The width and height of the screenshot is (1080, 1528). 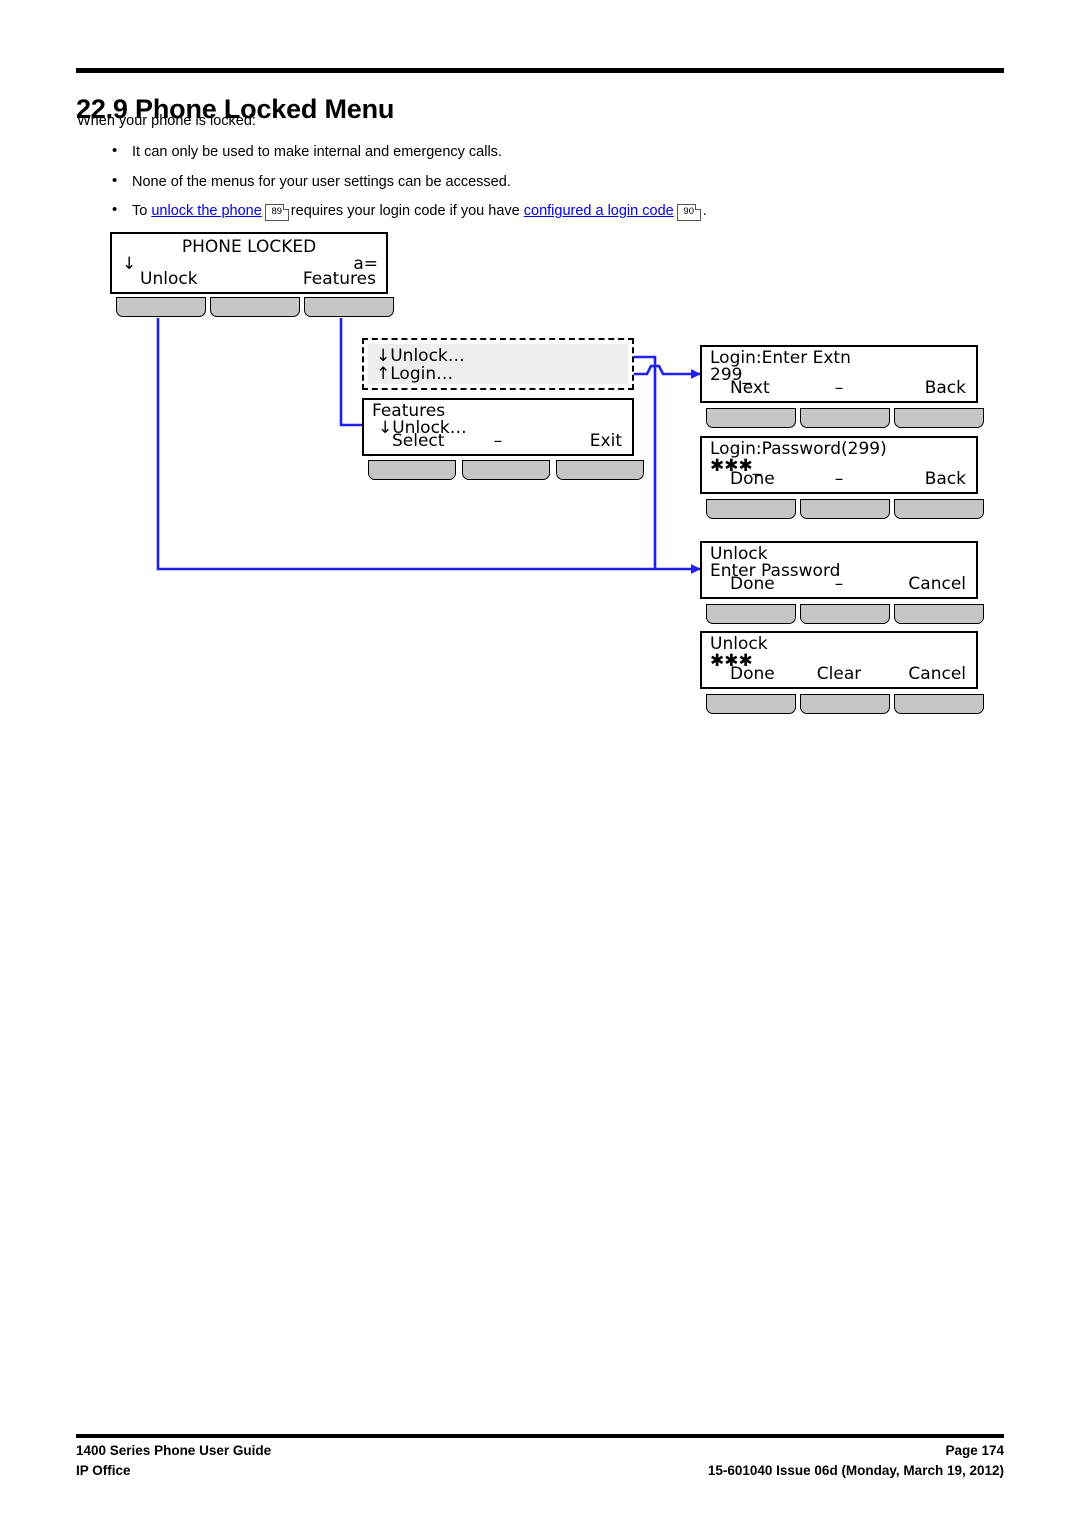 I want to click on intro-text: When your phone is locked:, so click(x=166, y=121).